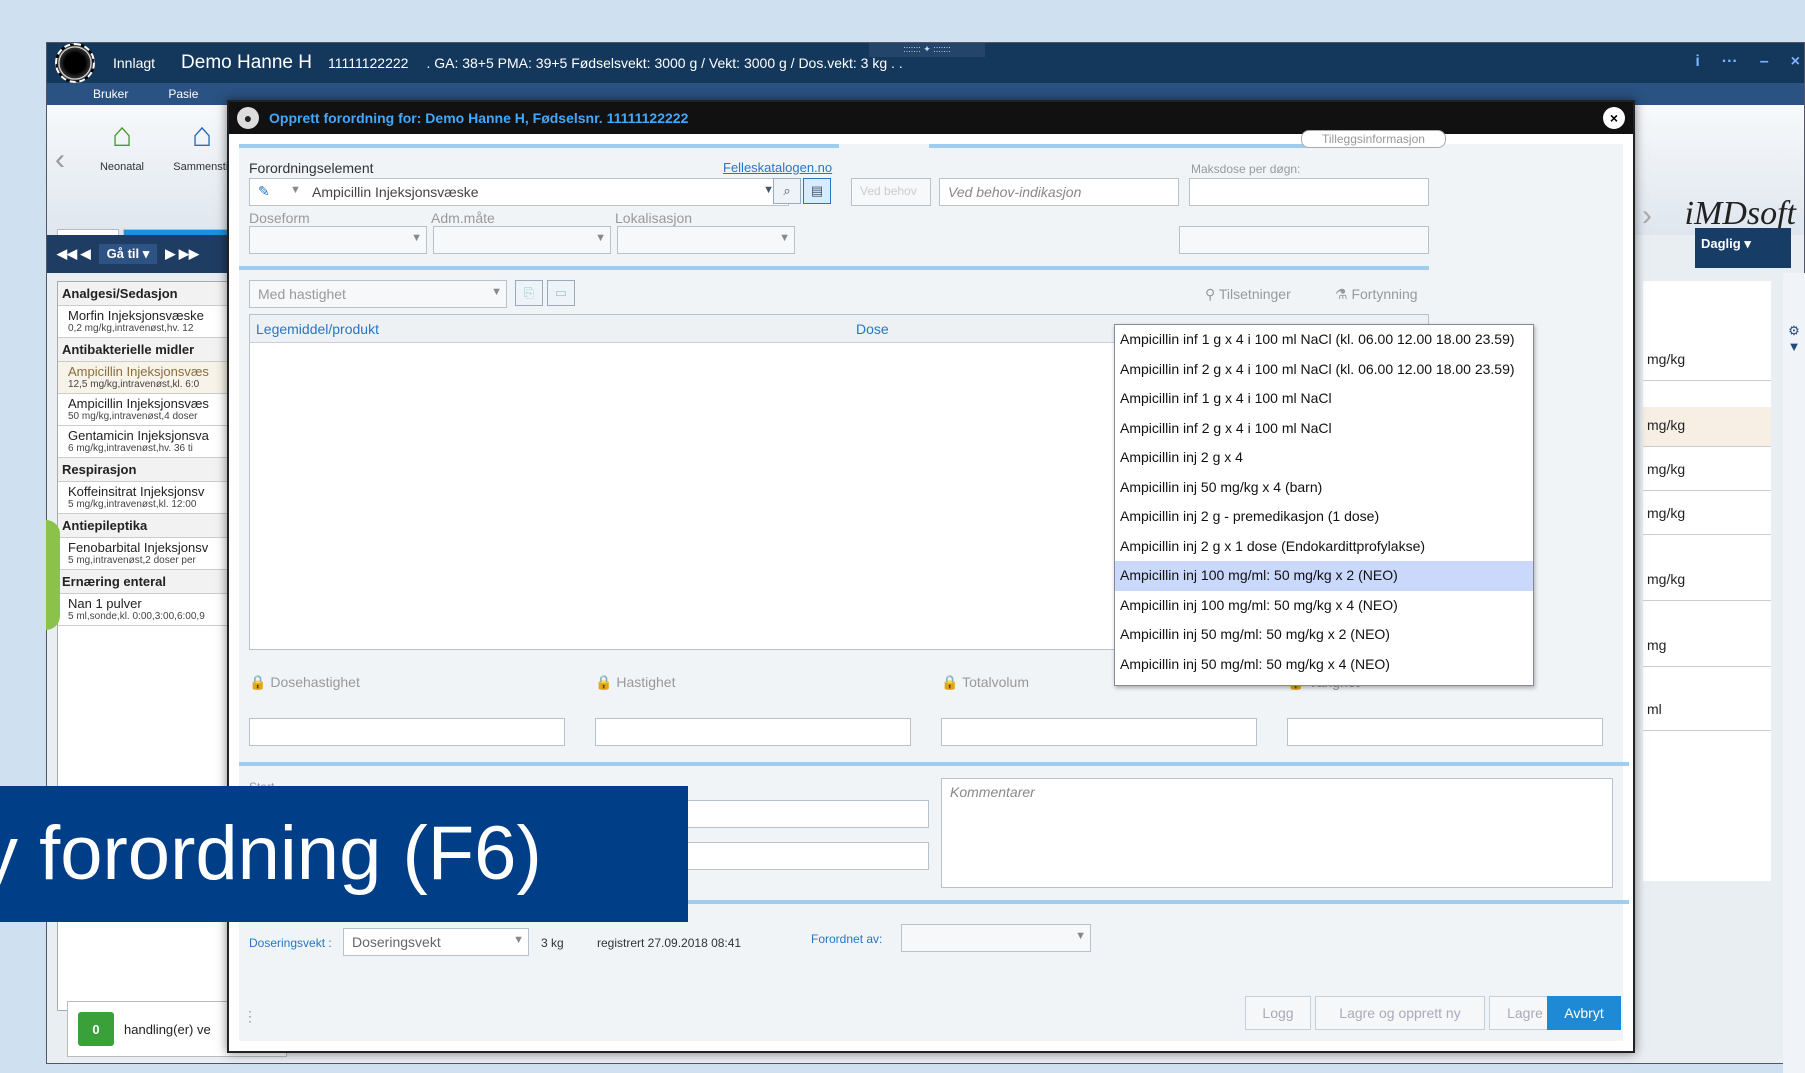 This screenshot has width=1805, height=1073. What do you see at coordinates (1015, 192) in the screenshot?
I see `ved-behov-indikasjon-placeholder: Ved behov-indikasjon` at bounding box center [1015, 192].